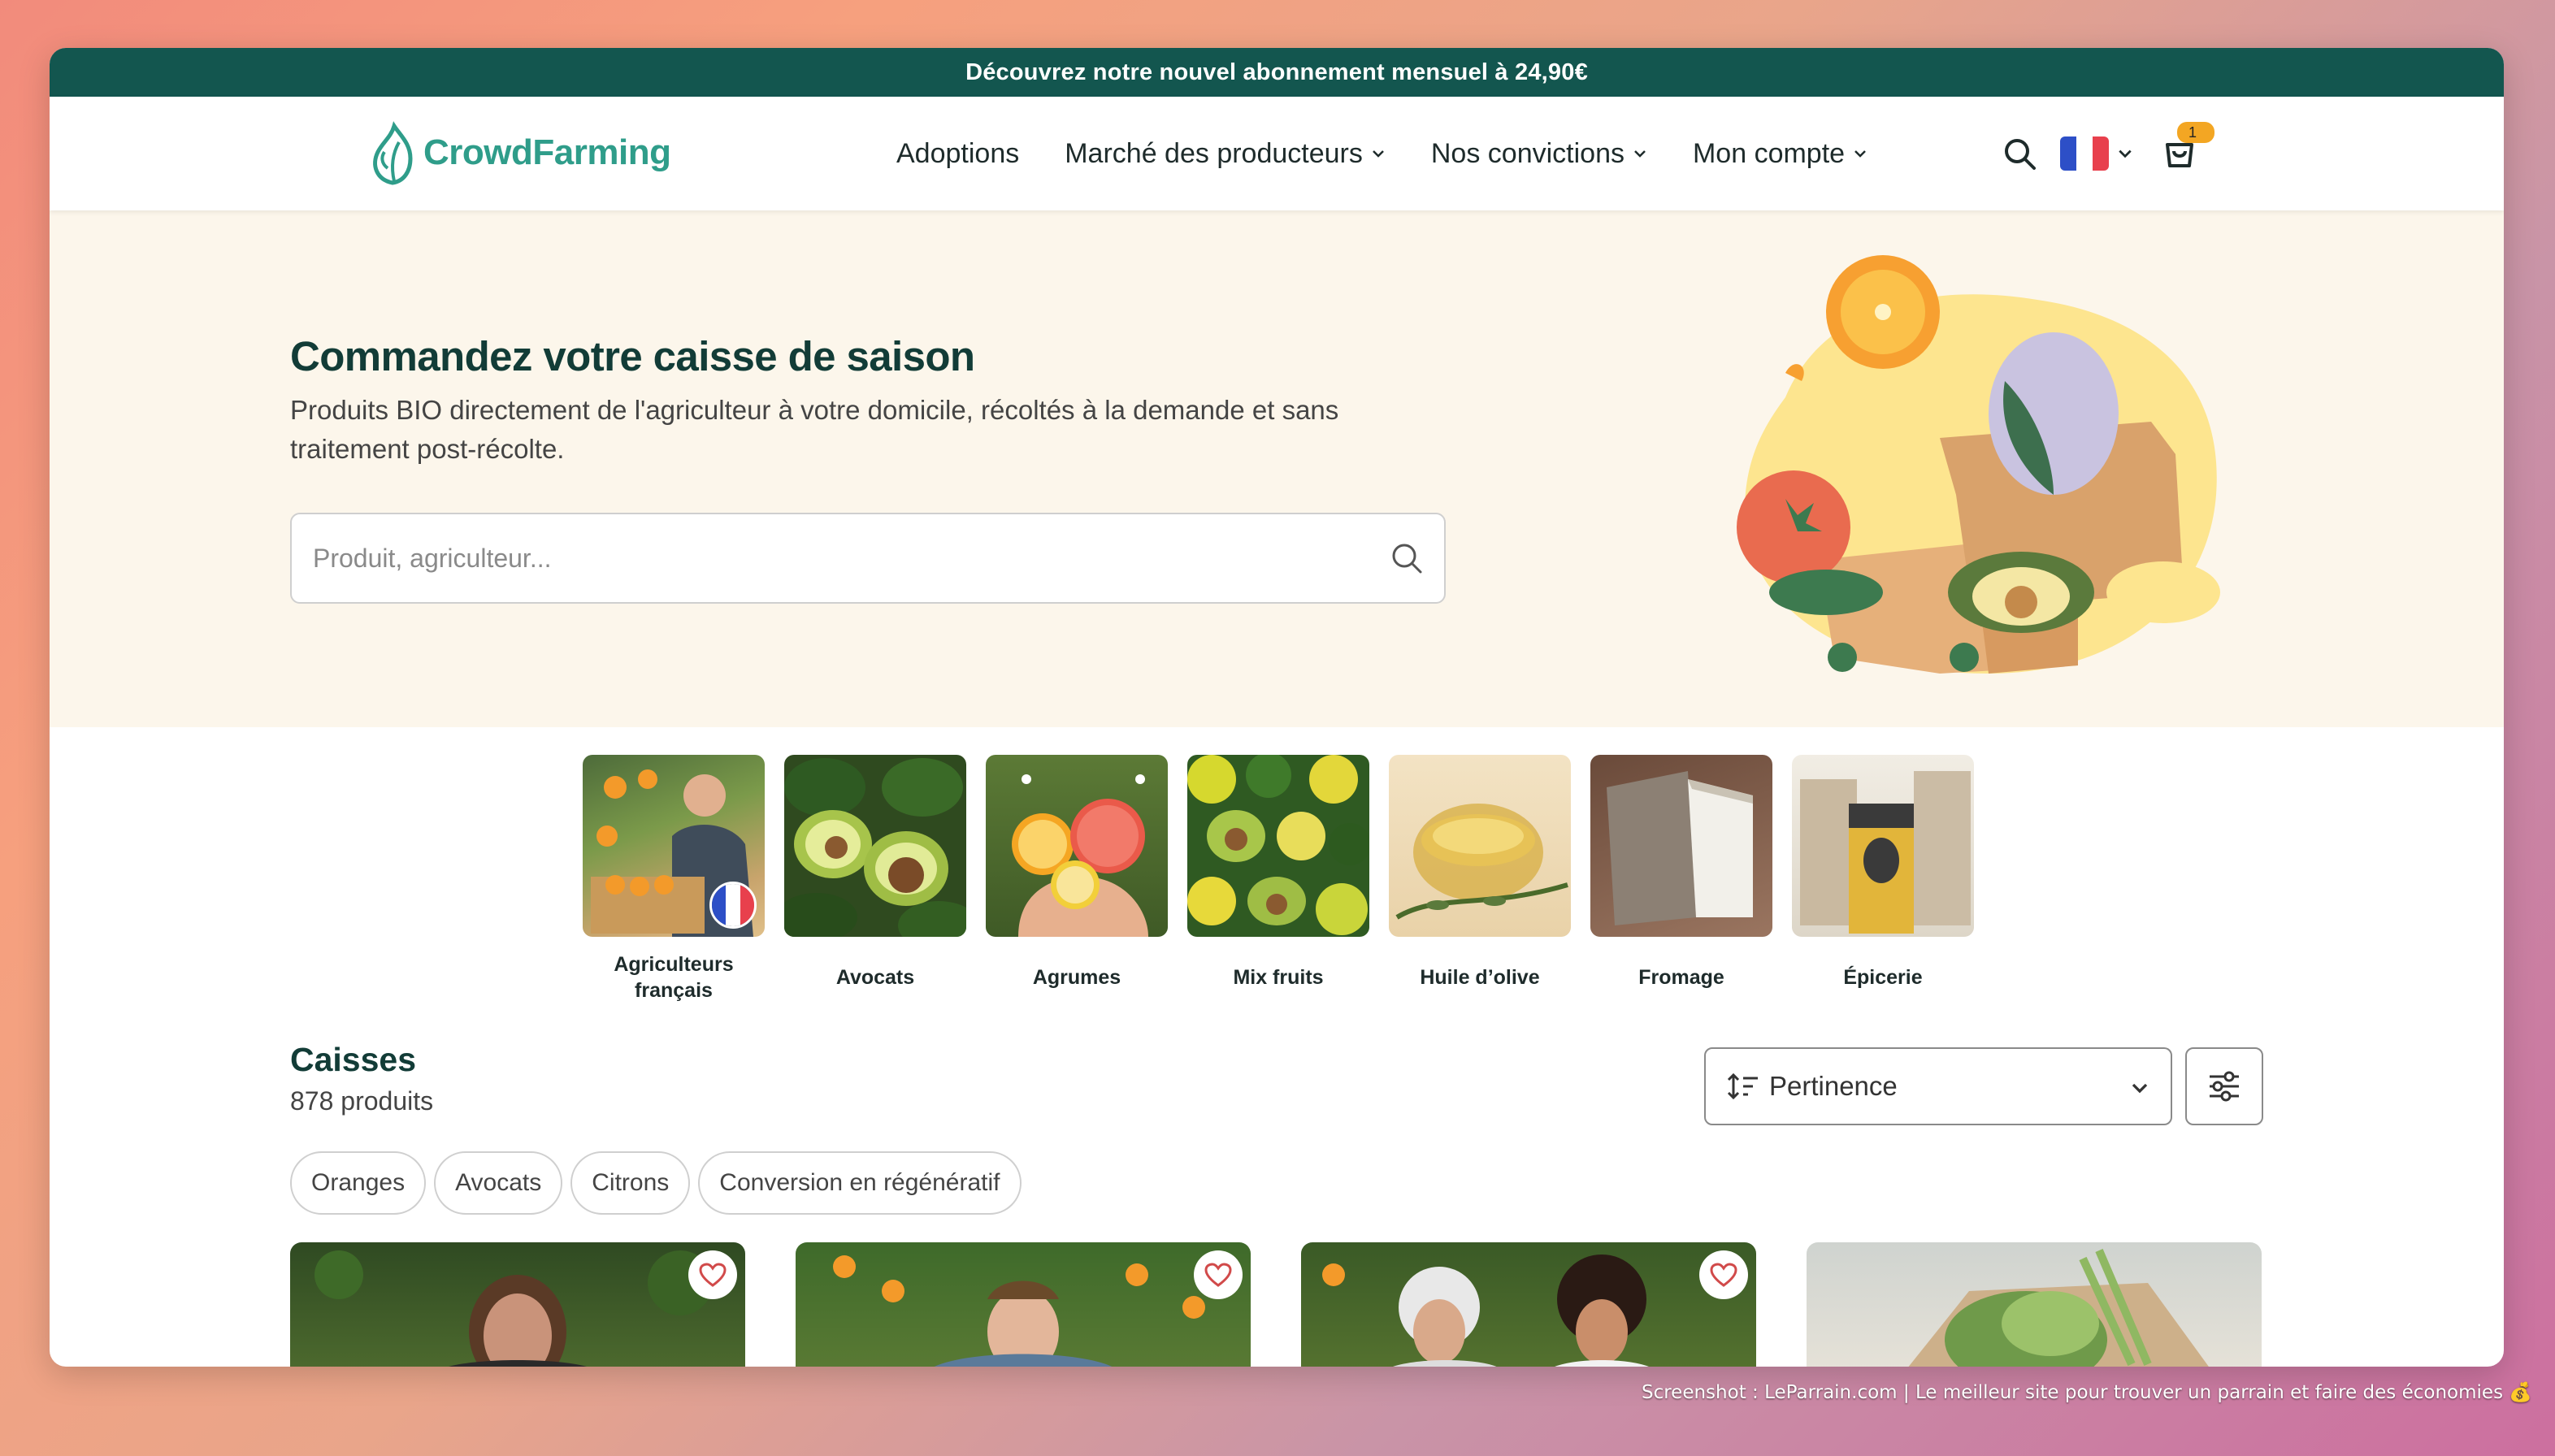  Describe the element at coordinates (631, 1183) in the screenshot. I see `chip-citrons: Citrons` at that location.